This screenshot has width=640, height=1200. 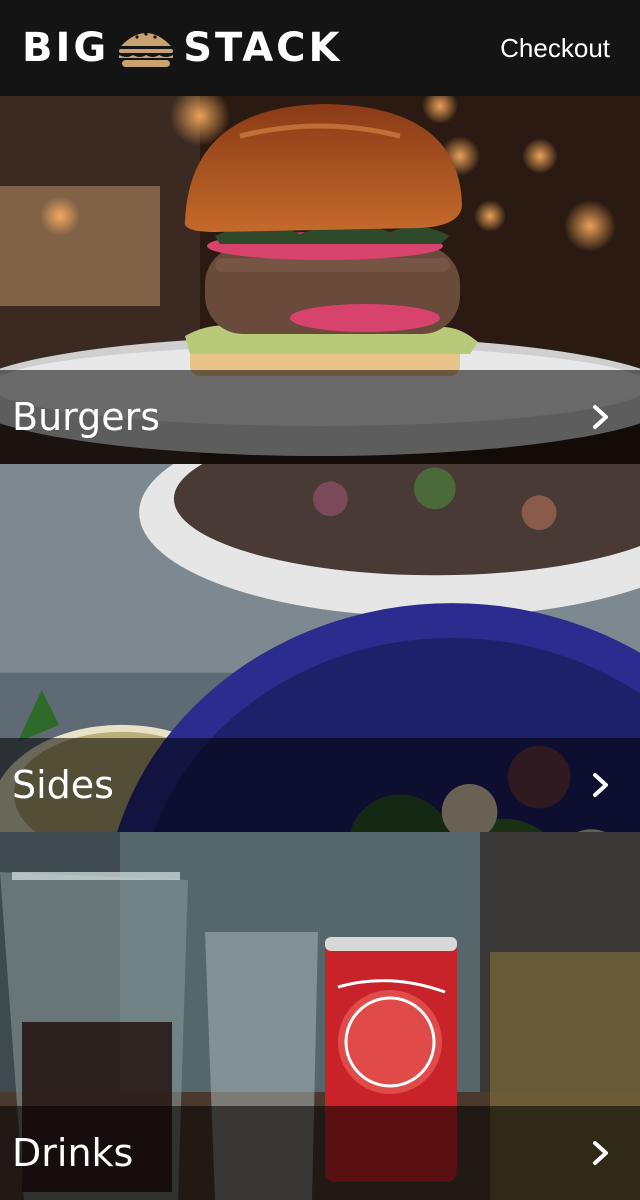 I want to click on logo-text-right: STACK, so click(x=263, y=48).